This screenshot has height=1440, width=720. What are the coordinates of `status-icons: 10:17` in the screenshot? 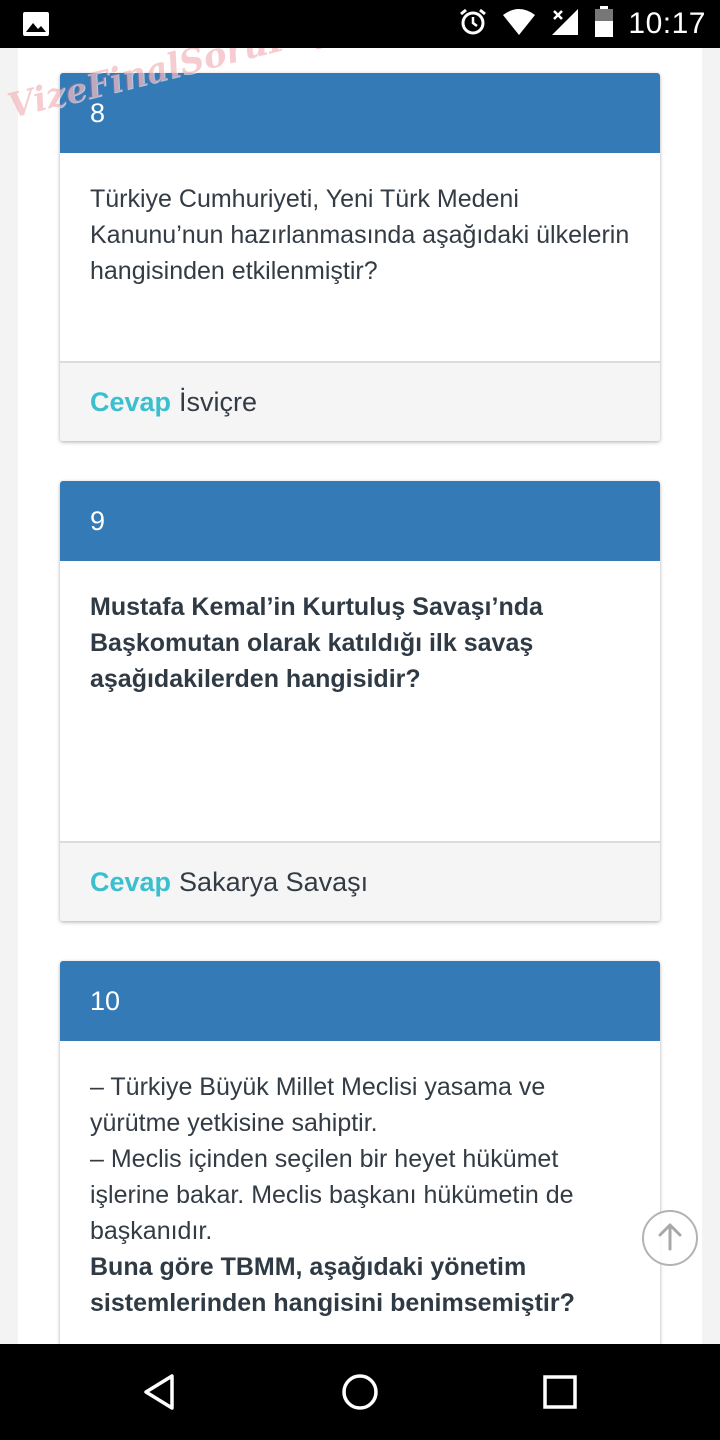 It's located at (582, 24).